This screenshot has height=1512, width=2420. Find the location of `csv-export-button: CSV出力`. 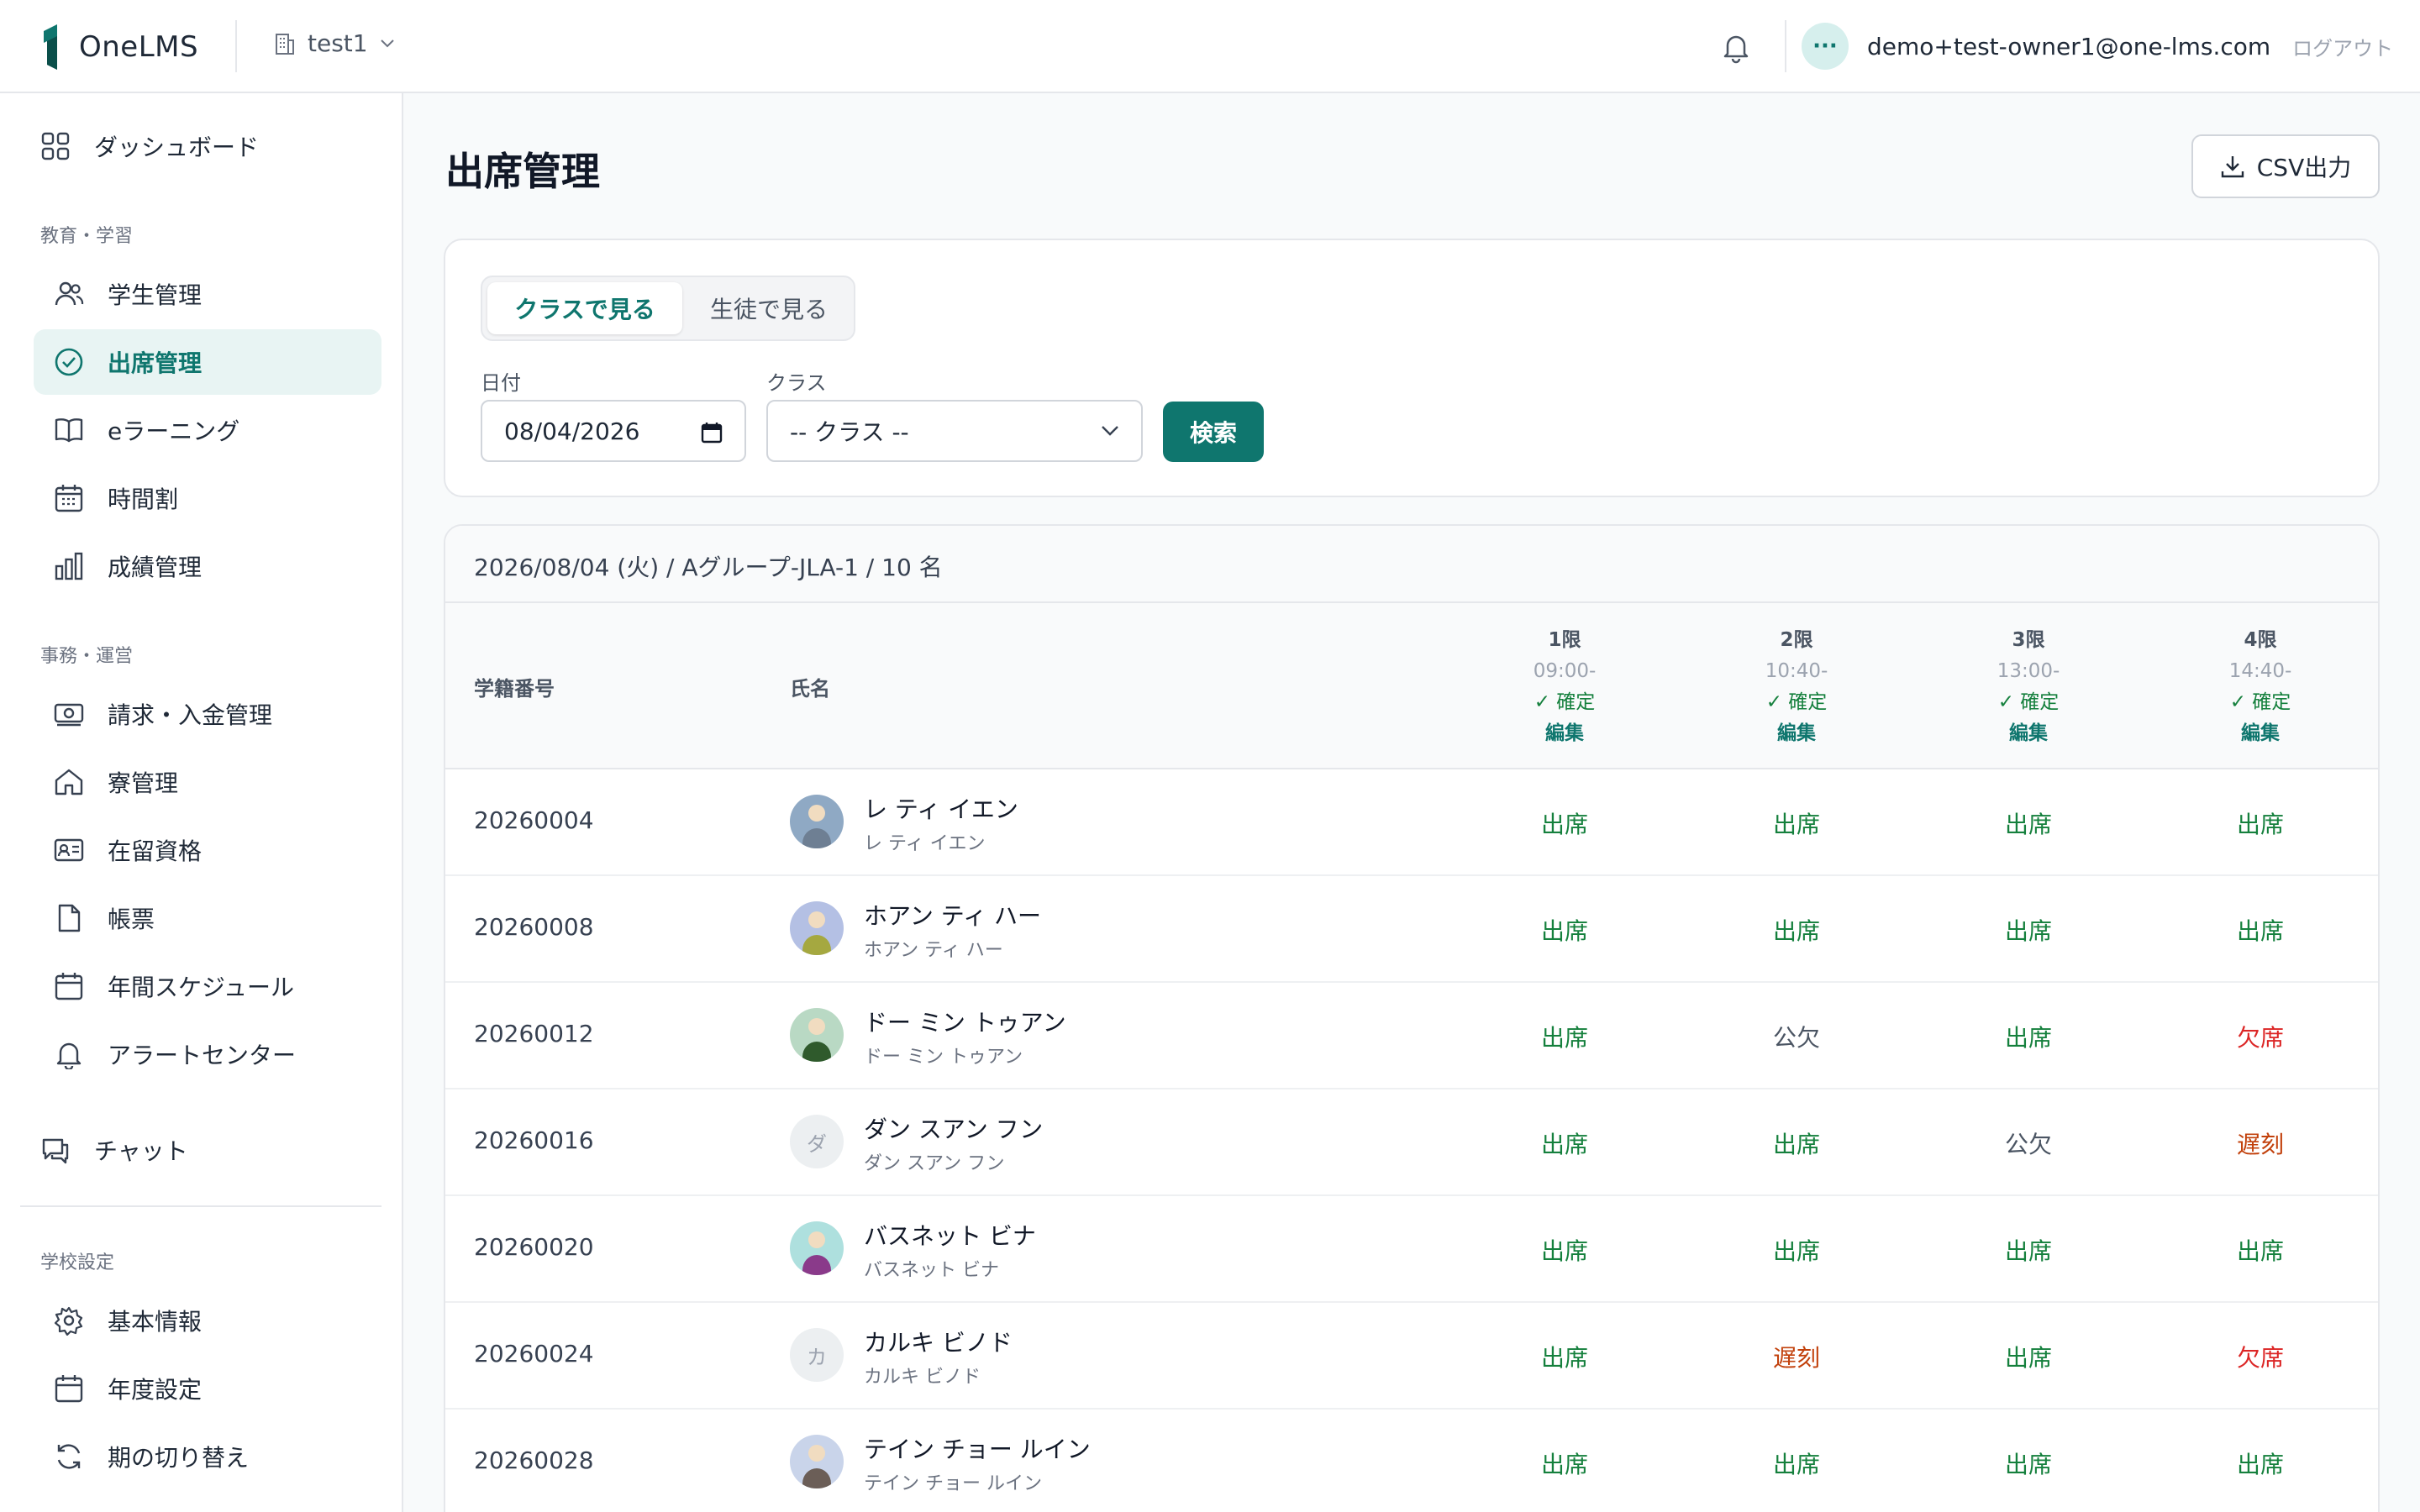

csv-export-button: CSV出力 is located at coordinates (2285, 166).